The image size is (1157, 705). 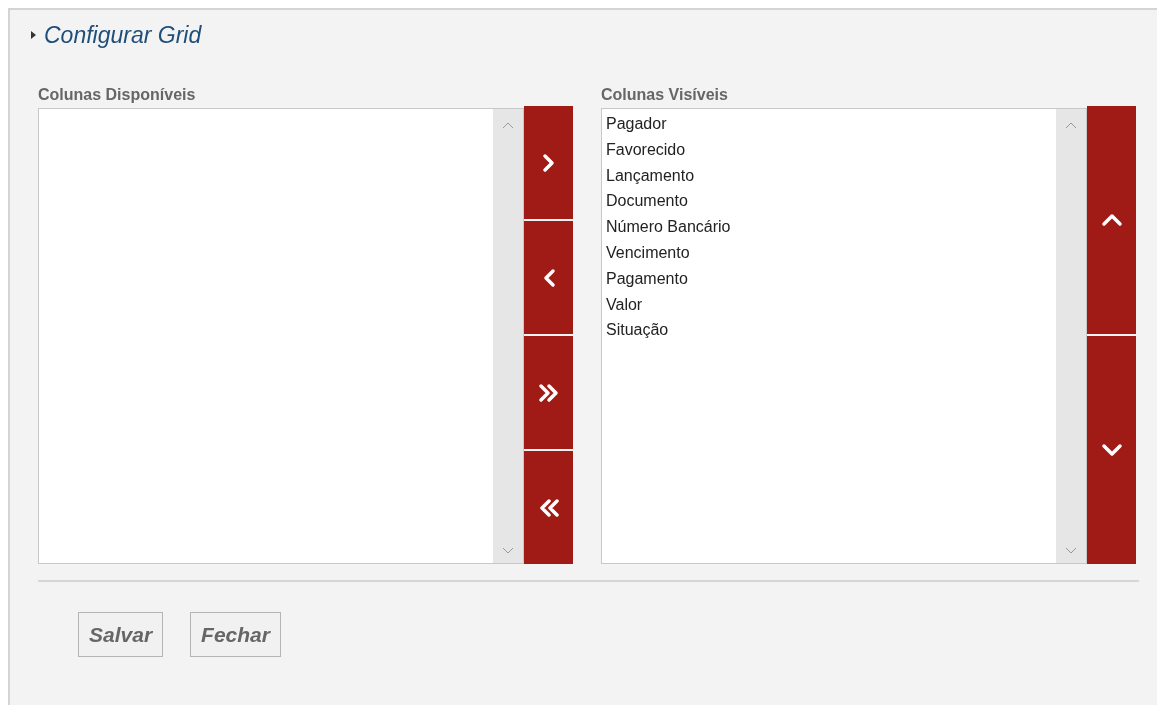 What do you see at coordinates (235, 634) in the screenshot?
I see `close-button: Fechar` at bounding box center [235, 634].